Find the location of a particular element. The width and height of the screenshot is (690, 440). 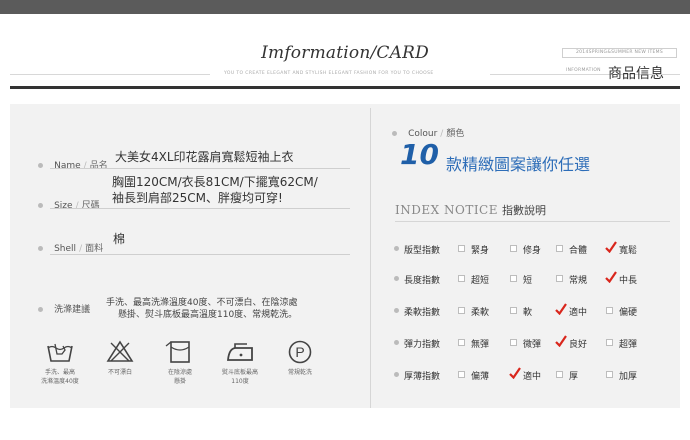

info-cn-text: 商品信息 is located at coordinates (636, 74).